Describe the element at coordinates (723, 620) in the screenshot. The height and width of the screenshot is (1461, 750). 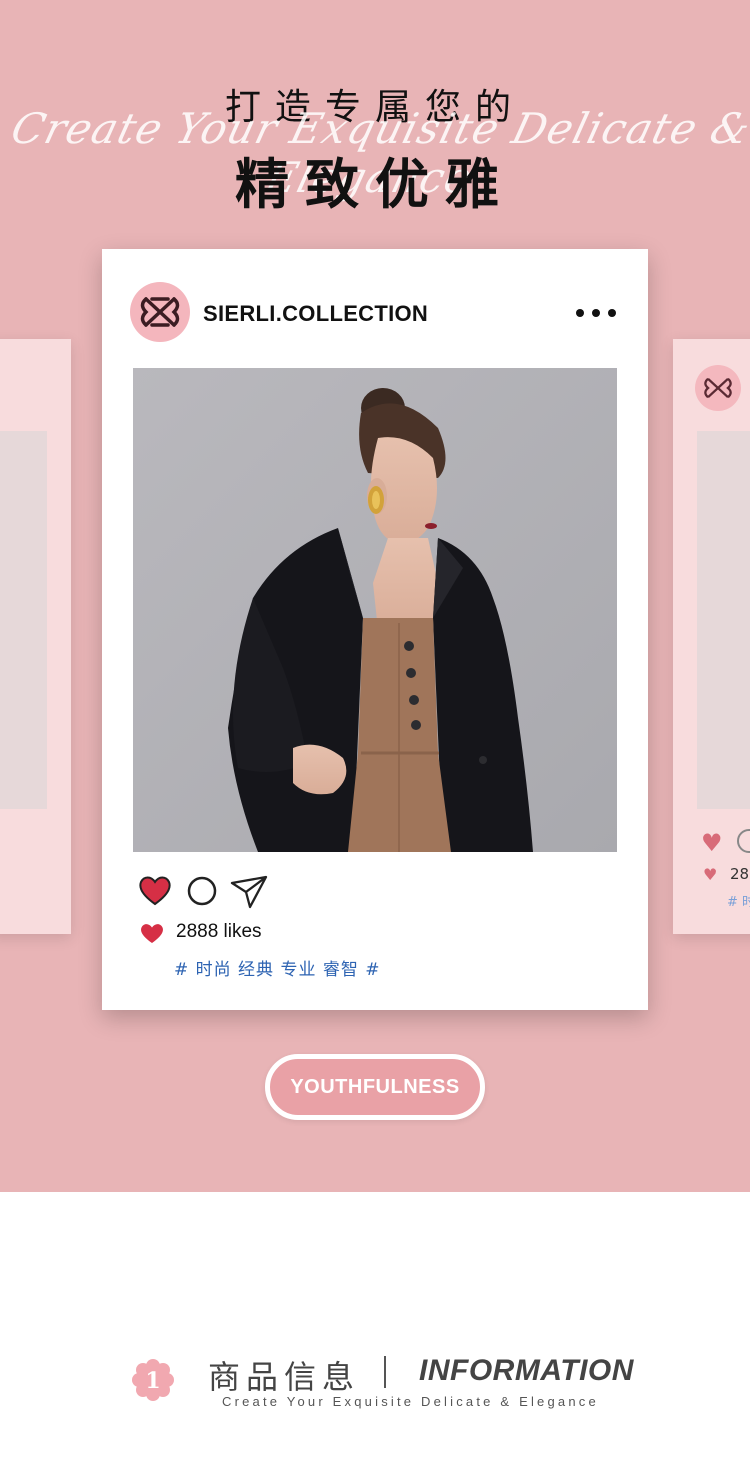
I see `side-card-right-photo` at that location.